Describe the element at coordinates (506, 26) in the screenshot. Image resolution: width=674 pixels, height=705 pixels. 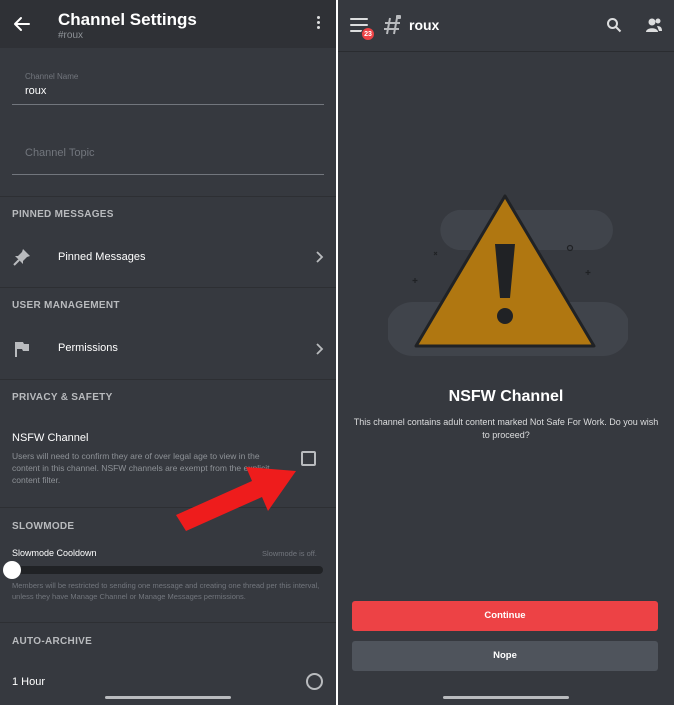
I see `channel-header: 23 roux` at that location.